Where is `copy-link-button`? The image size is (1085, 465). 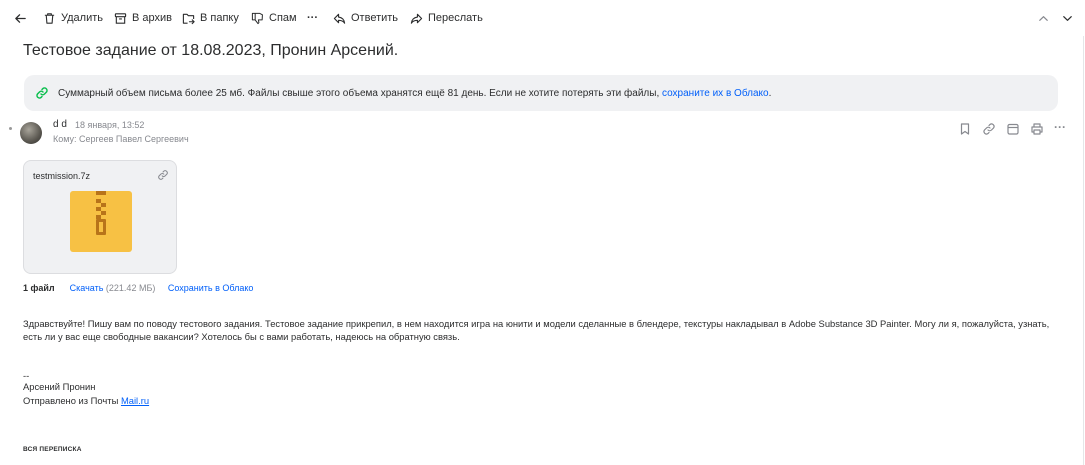
copy-link-button is located at coordinates (989, 129).